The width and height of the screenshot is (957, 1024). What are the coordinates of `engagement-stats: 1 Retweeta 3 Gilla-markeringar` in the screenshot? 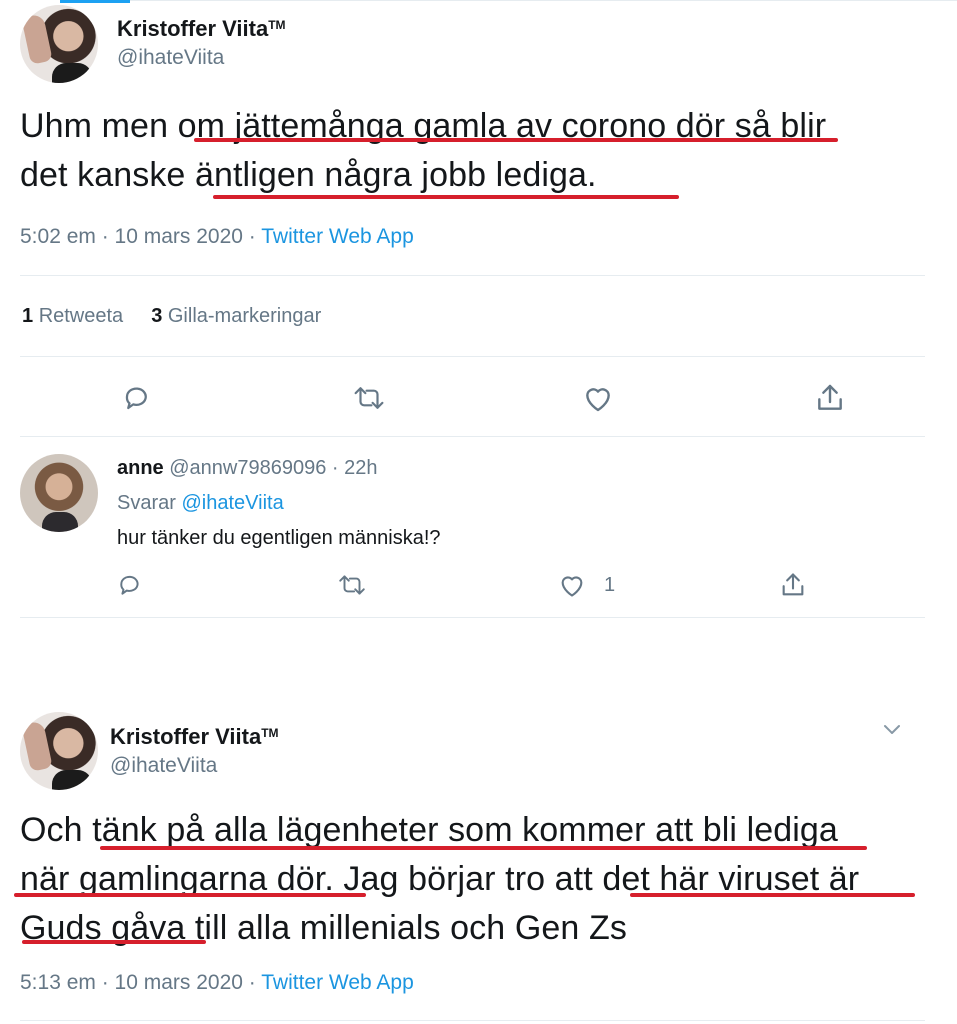 It's located at (171, 316).